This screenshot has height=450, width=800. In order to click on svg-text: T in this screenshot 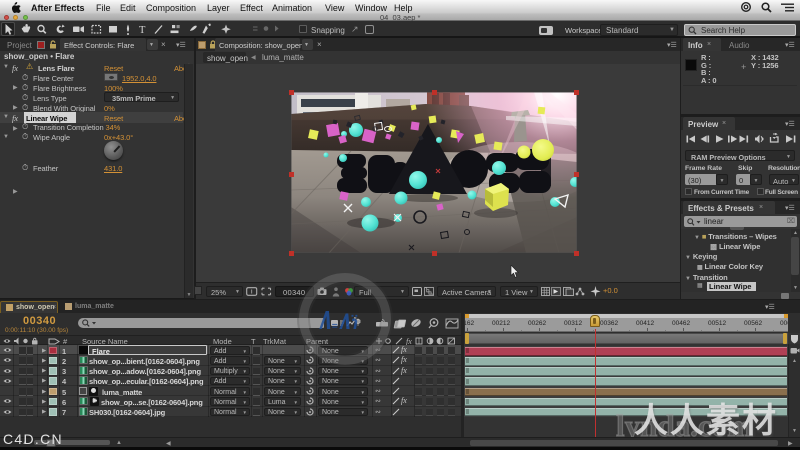, I will do `click(142, 30)`.